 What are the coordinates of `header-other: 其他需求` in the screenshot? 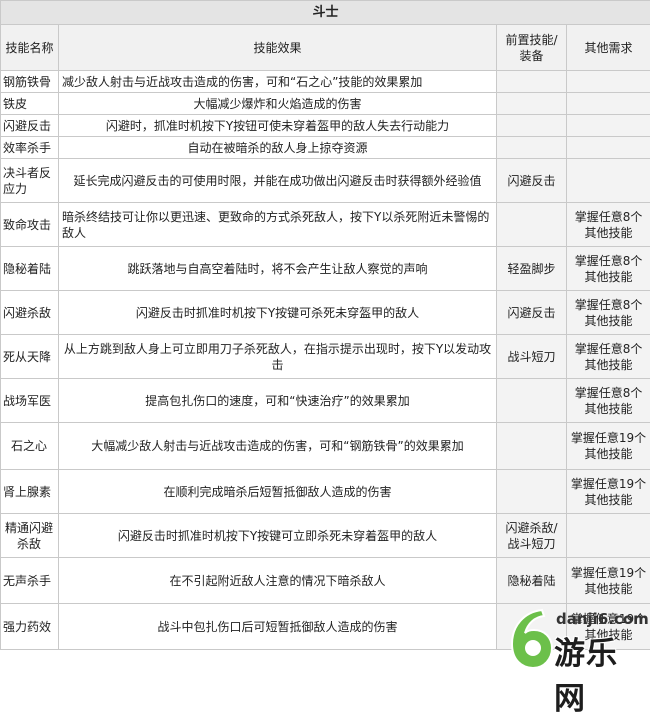 It's located at (608, 48).